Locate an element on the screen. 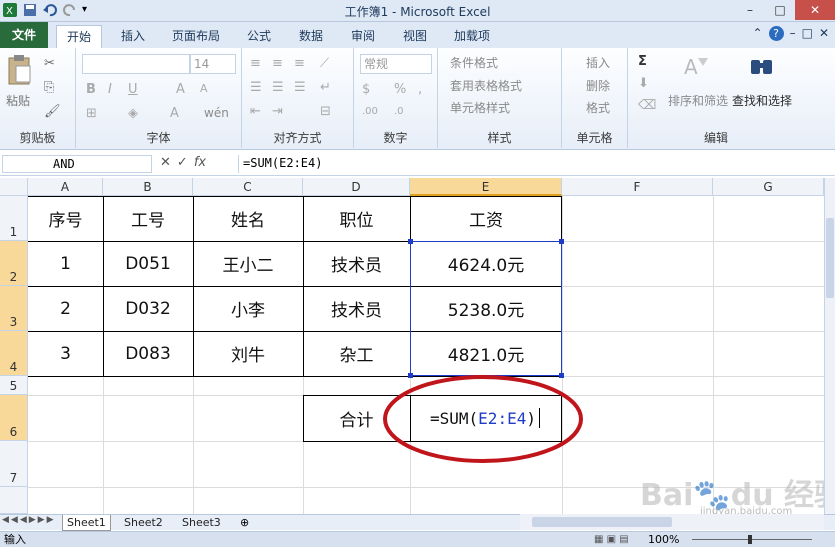 Image resolution: width=835 pixels, height=547 pixels. column-header-a: A is located at coordinates (65, 187).